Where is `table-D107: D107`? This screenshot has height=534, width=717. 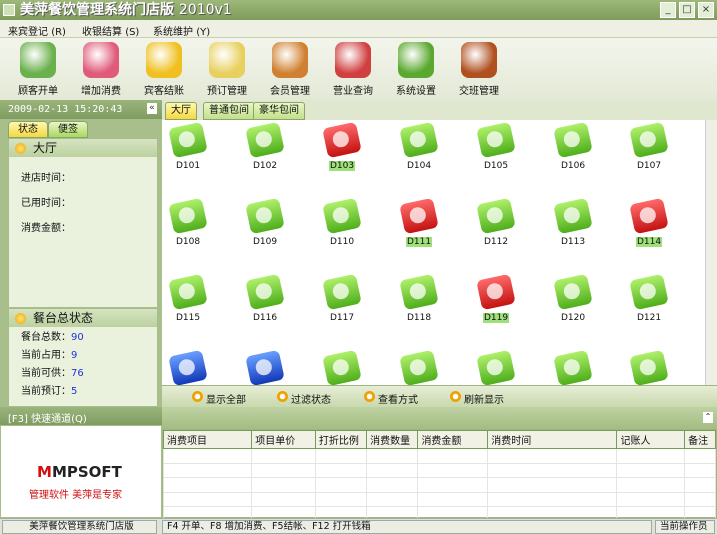 table-D107: D107 is located at coordinates (649, 146).